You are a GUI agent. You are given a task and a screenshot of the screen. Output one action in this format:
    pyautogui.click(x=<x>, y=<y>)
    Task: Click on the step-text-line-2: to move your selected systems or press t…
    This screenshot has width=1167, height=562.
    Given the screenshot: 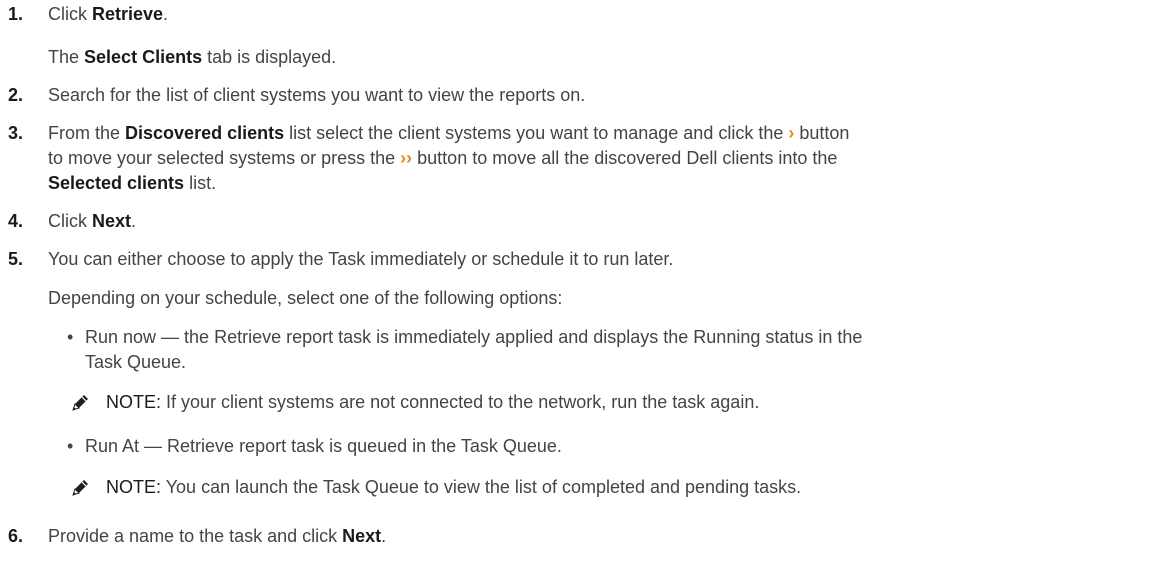 What is the action you would take?
    pyautogui.click(x=443, y=158)
    